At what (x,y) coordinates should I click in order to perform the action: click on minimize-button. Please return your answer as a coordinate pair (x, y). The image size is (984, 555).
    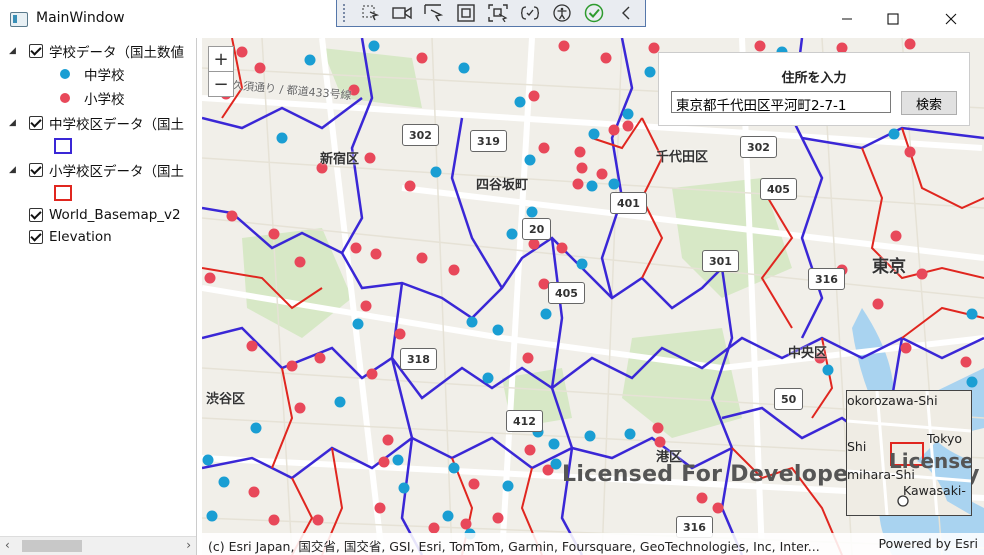
    Looking at the image, I should click on (847, 19).